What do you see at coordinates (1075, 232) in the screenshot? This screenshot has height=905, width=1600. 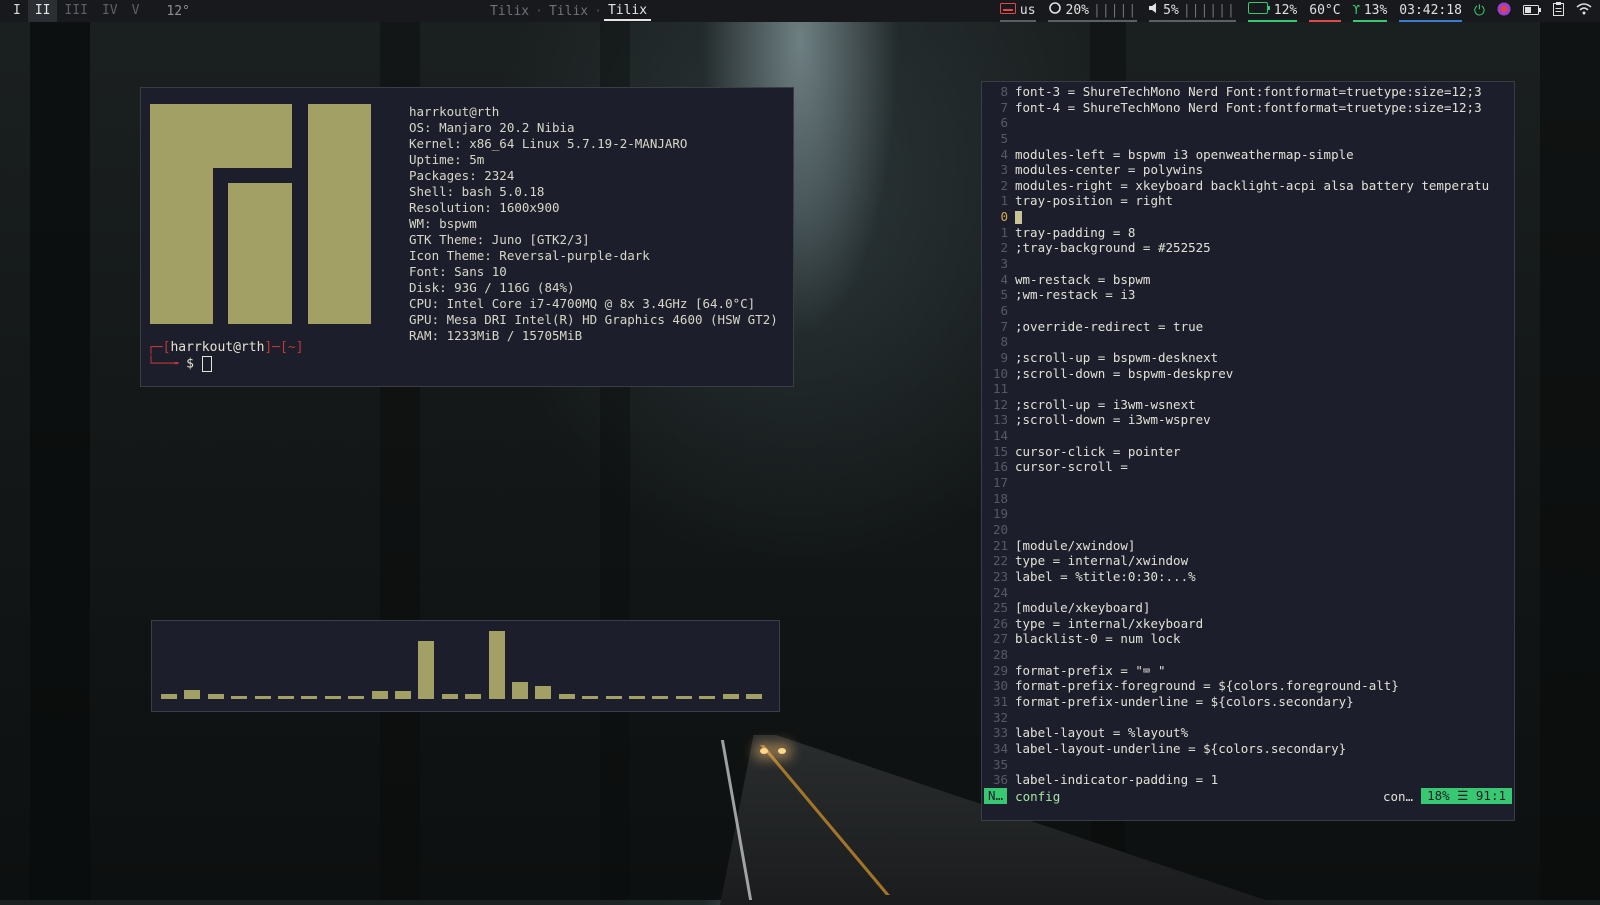 I see `line-text: tray-padding = 8` at bounding box center [1075, 232].